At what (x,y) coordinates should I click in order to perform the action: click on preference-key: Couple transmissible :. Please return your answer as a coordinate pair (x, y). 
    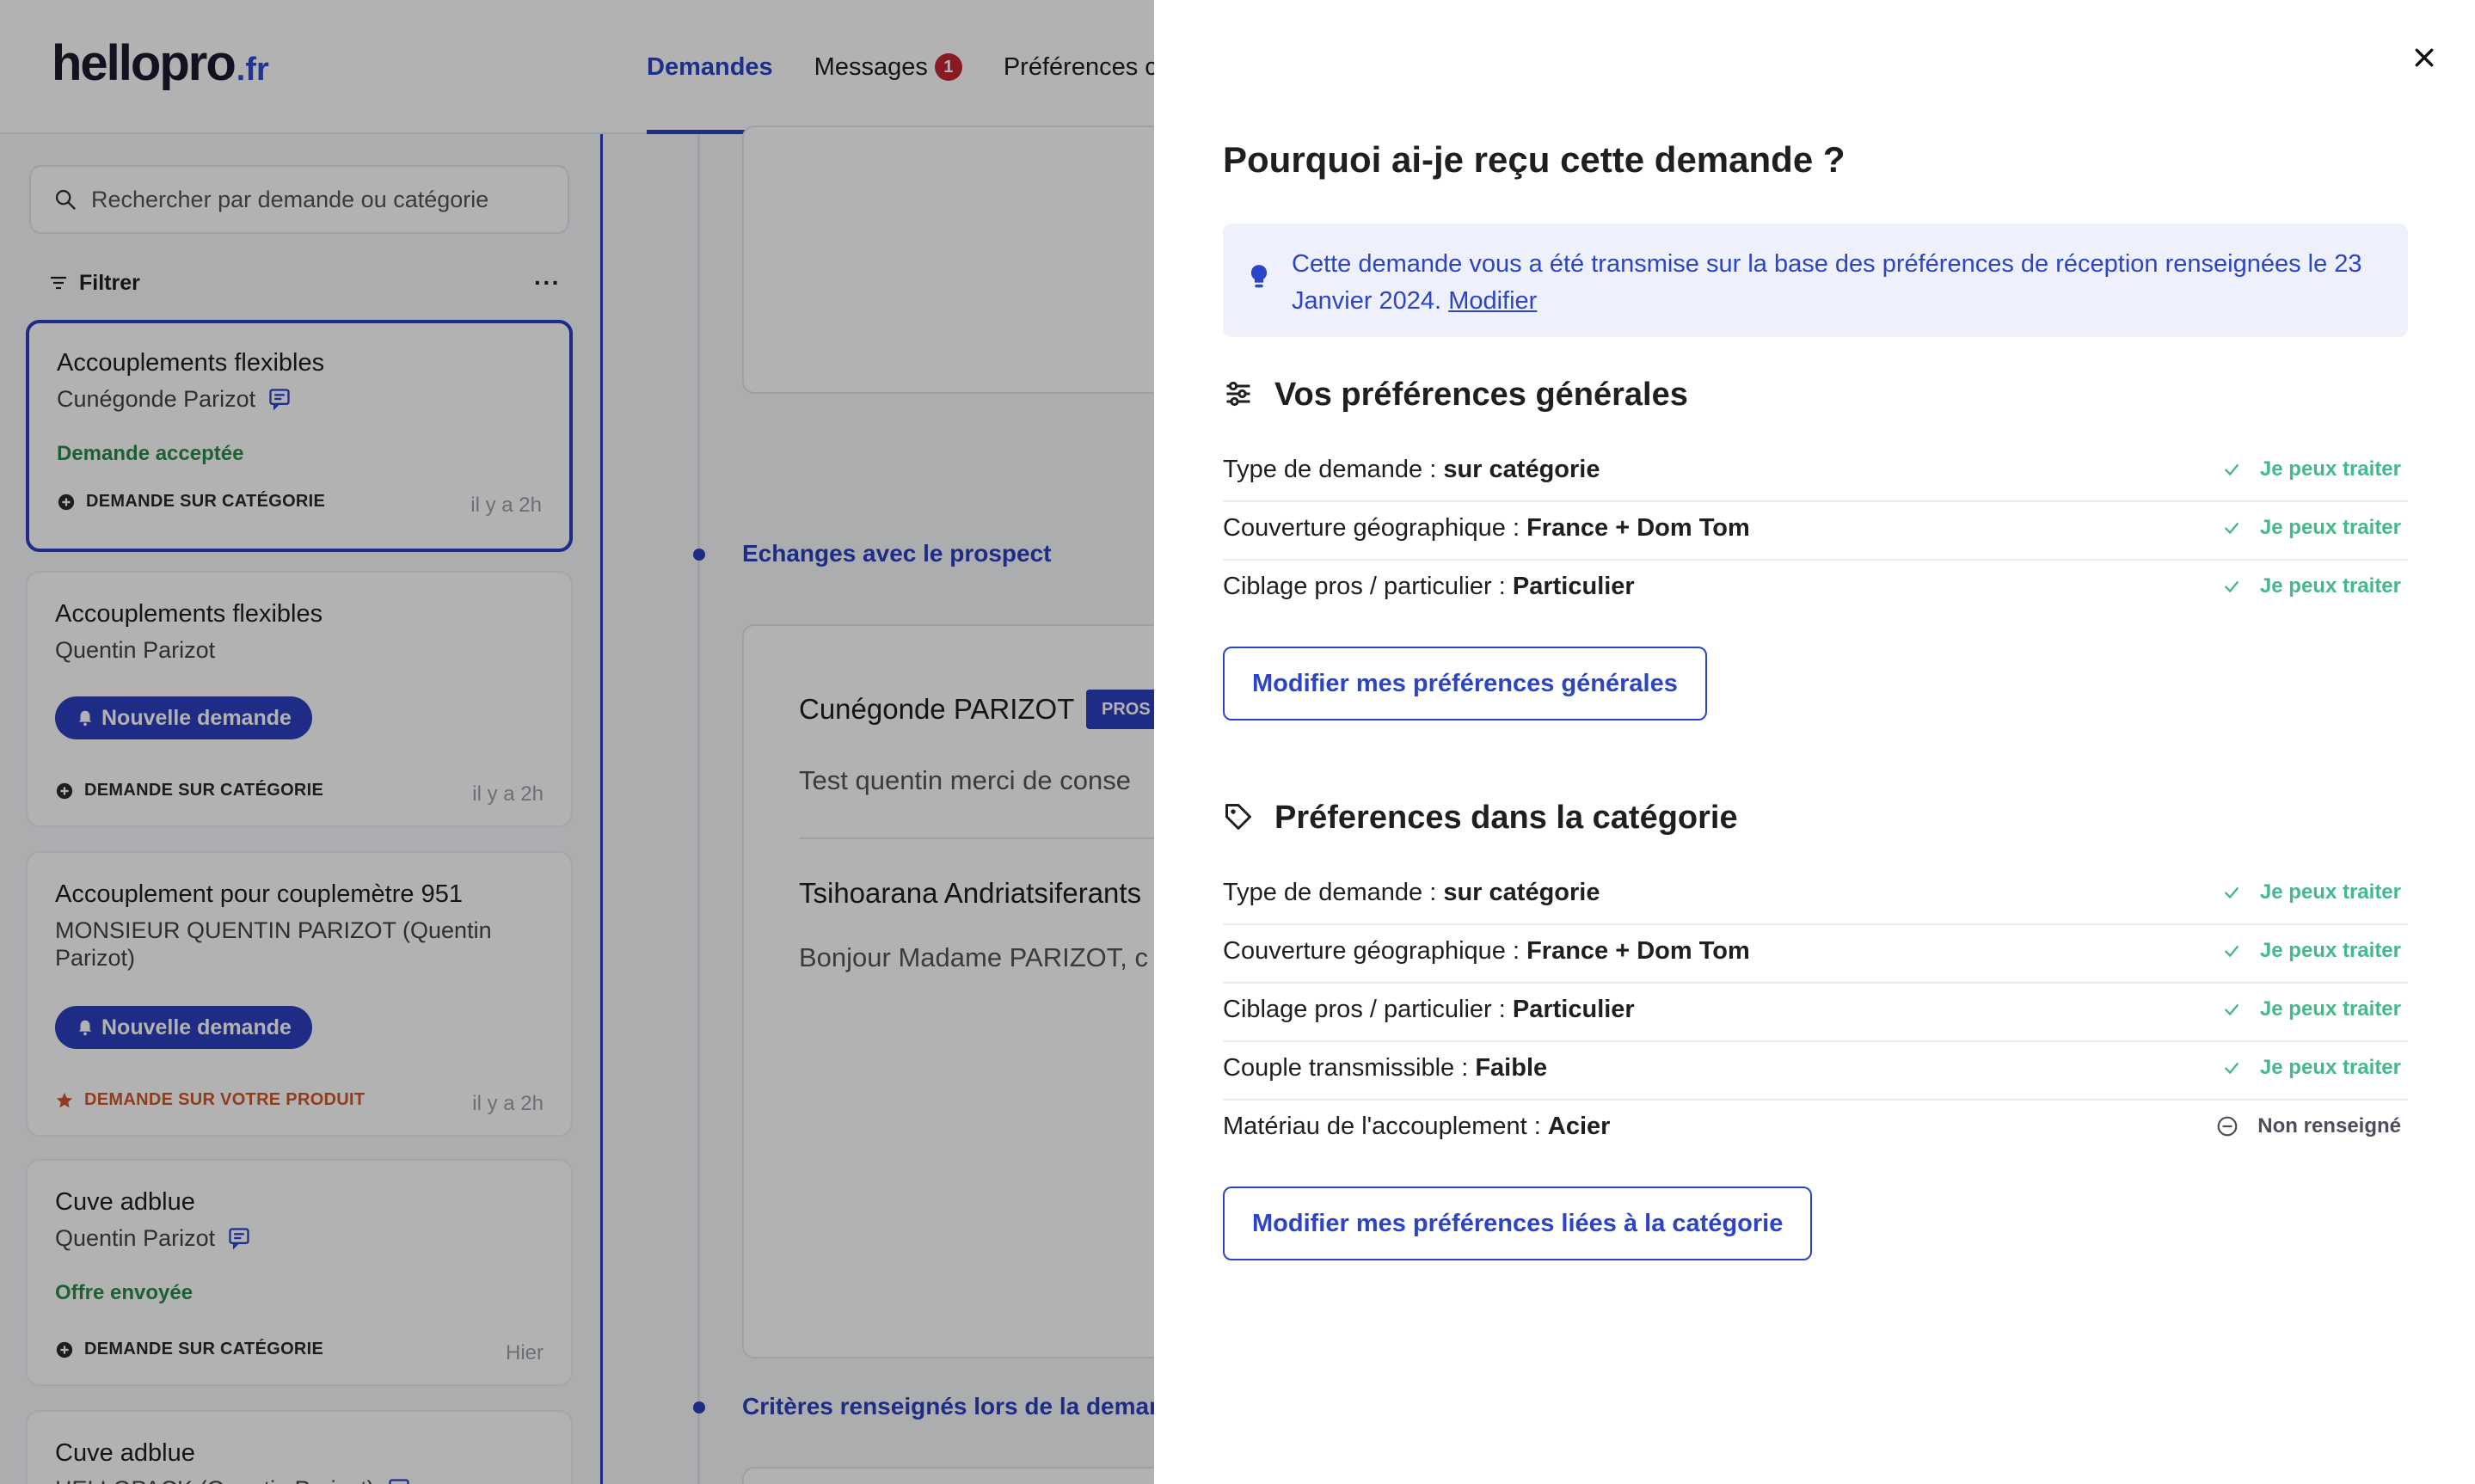
    Looking at the image, I should click on (1349, 1068).